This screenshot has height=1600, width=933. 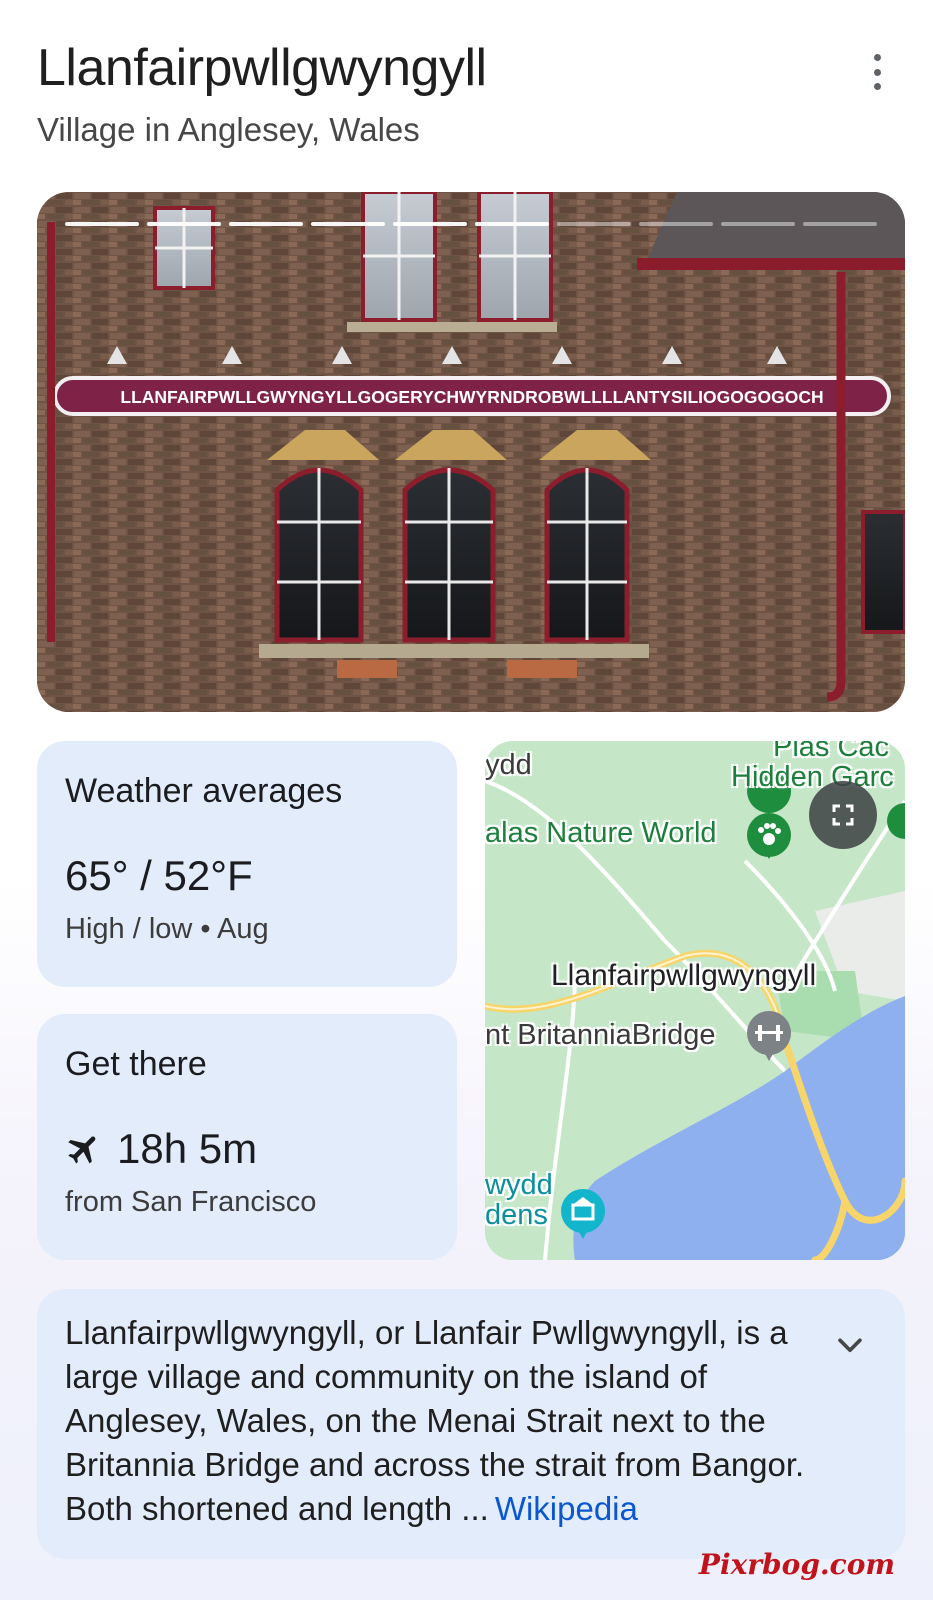 What do you see at coordinates (812, 777) in the screenshot?
I see `map-label-plas-2: Hidden Garc` at bounding box center [812, 777].